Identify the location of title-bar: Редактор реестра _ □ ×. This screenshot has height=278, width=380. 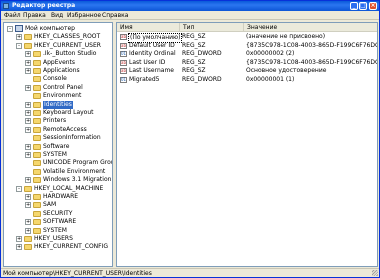
(190, 6).